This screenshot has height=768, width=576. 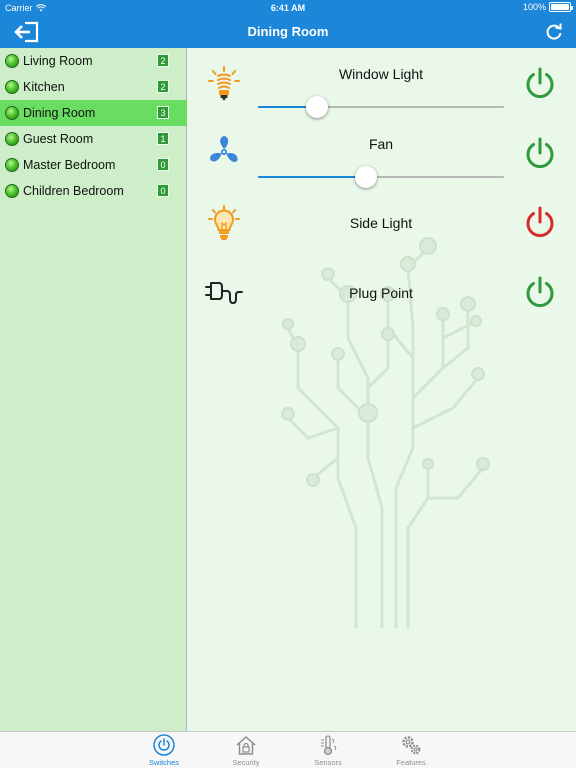 What do you see at coordinates (73, 191) in the screenshot?
I see `room-name: Children Bedroom` at bounding box center [73, 191].